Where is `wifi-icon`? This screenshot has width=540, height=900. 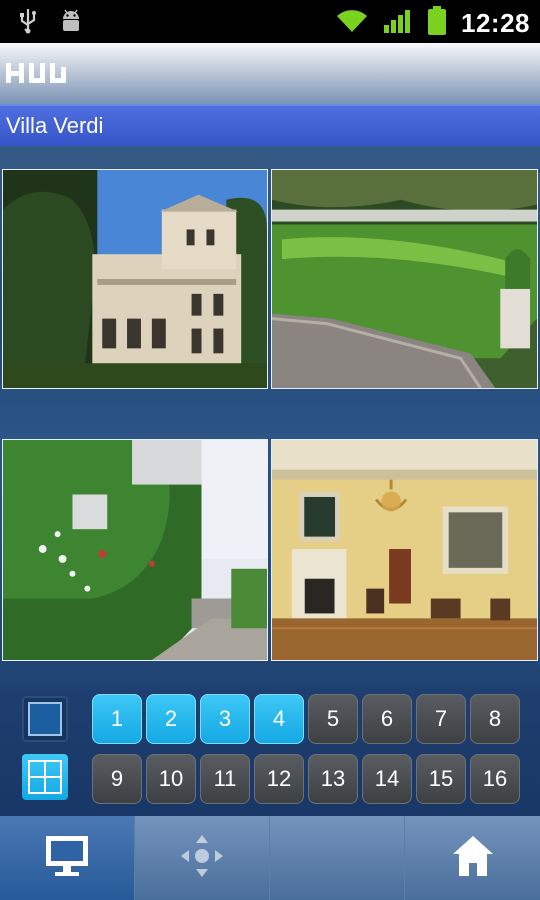 wifi-icon is located at coordinates (352, 23).